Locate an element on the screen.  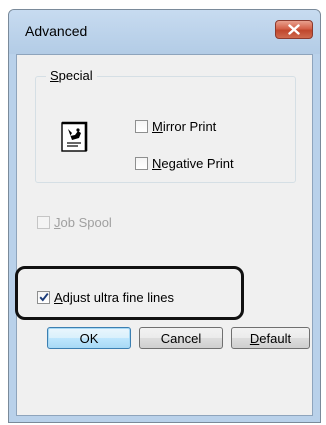
window-title: Advanced is located at coordinates (56, 31).